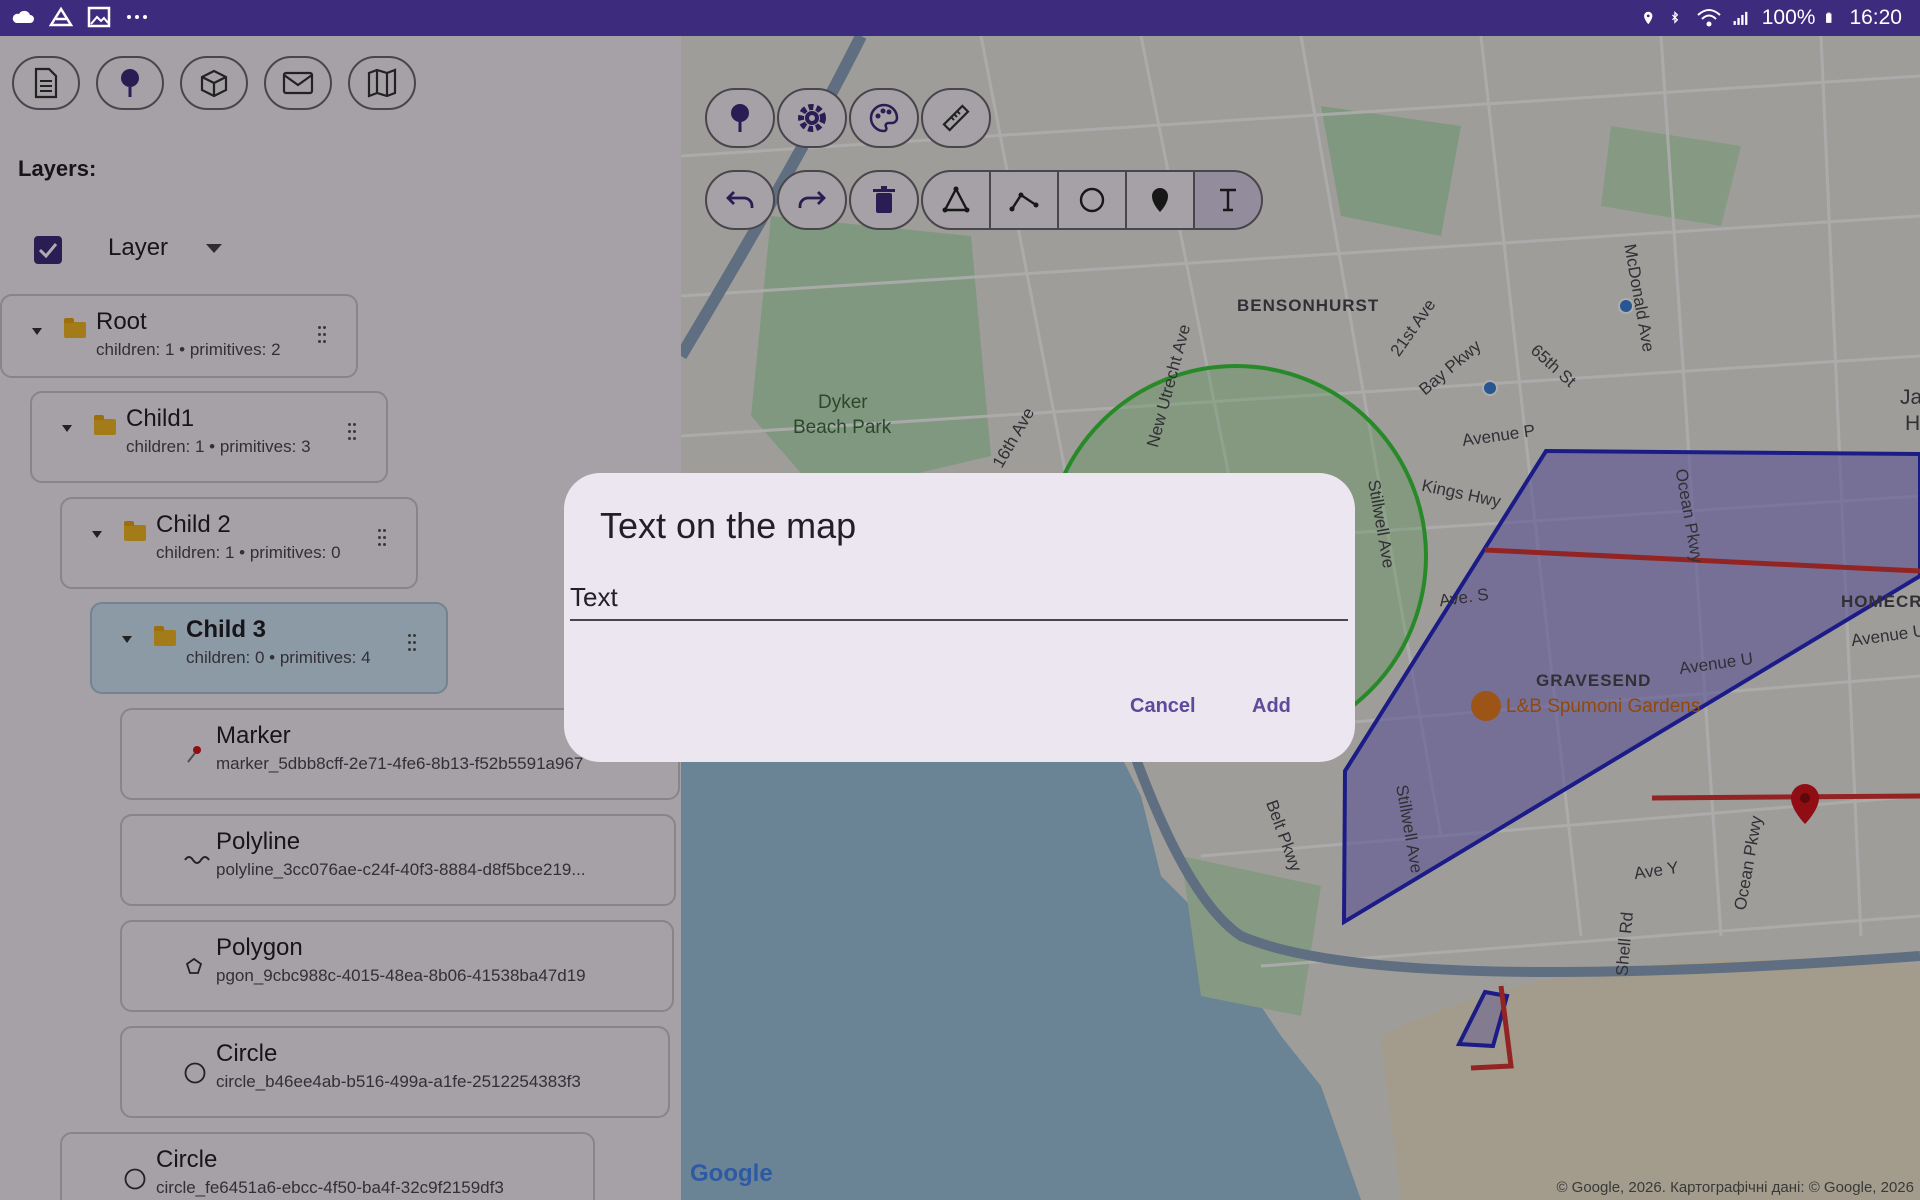 The width and height of the screenshot is (1920, 1200). What do you see at coordinates (1163, 706) in the screenshot?
I see `cancel-button: Cancel` at bounding box center [1163, 706].